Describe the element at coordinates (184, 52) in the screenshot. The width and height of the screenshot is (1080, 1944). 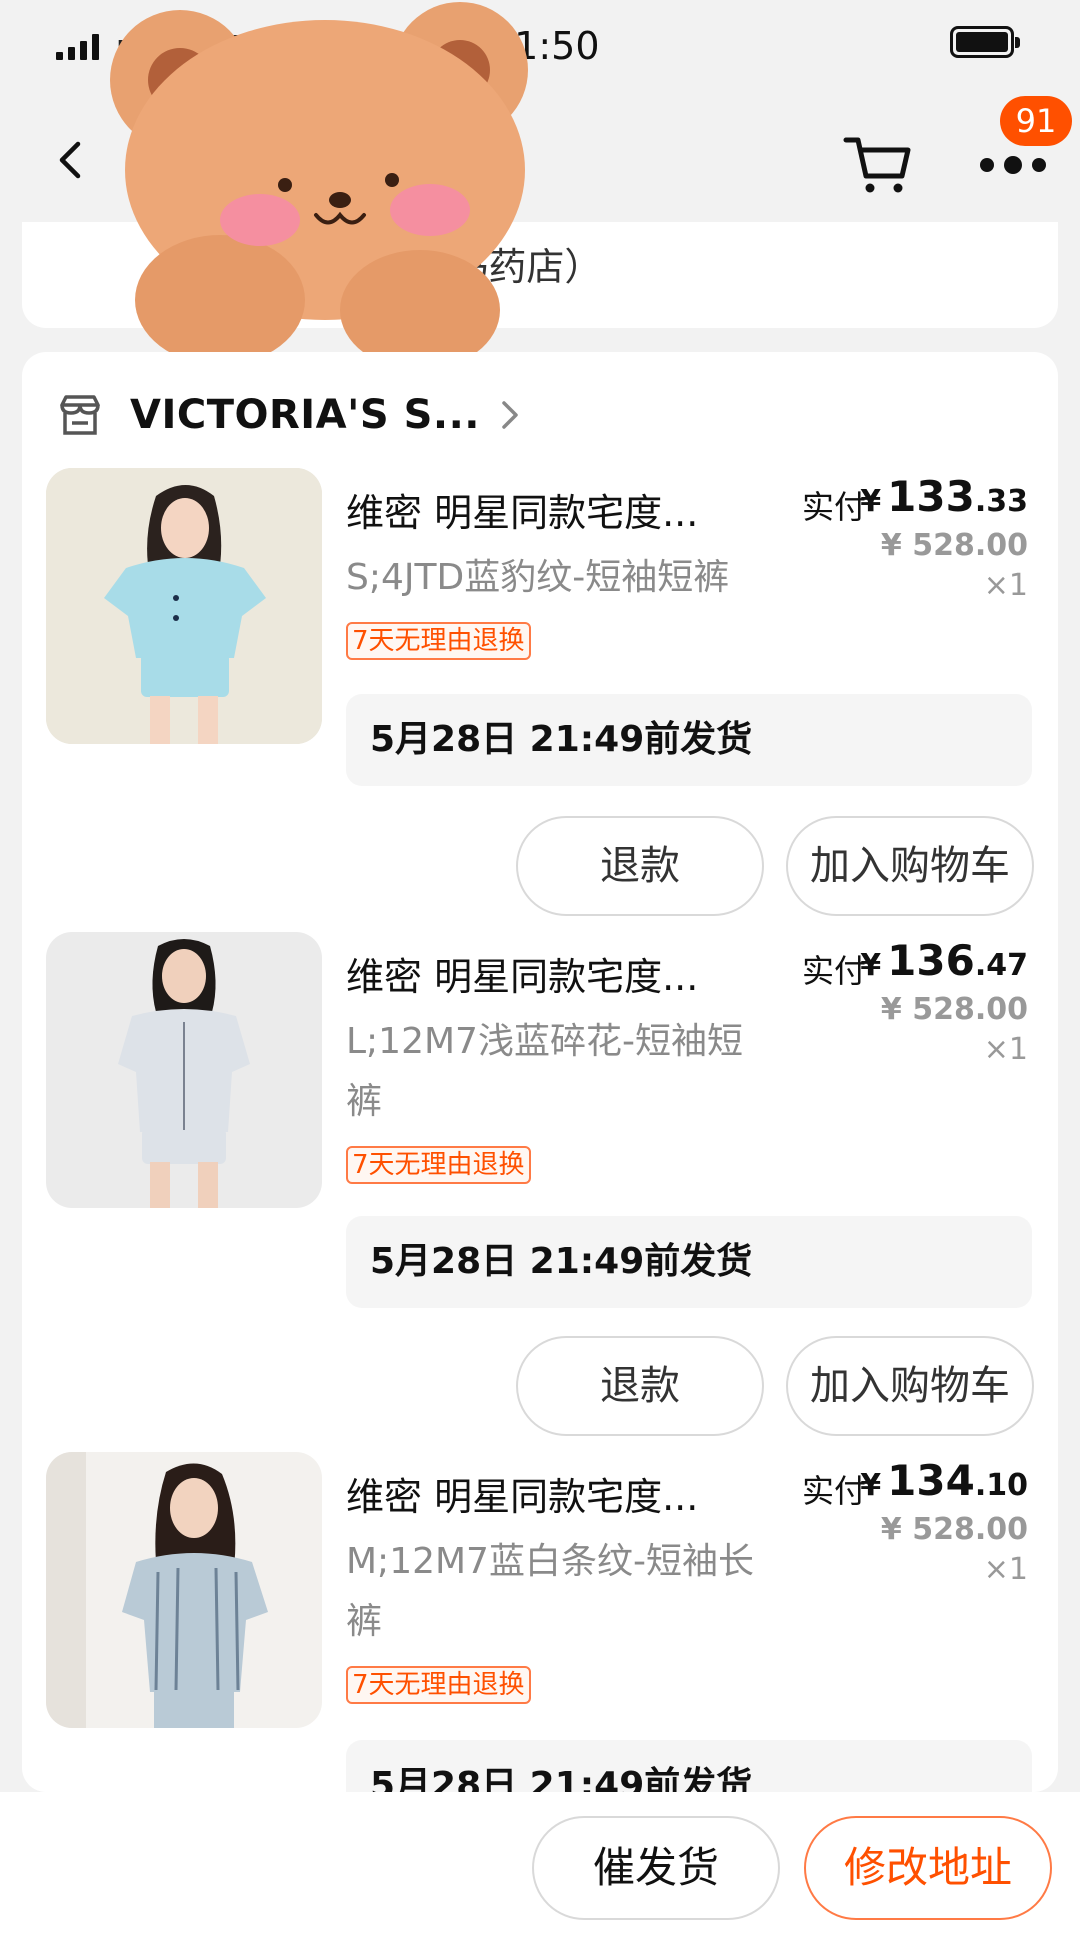
I see `carrier-label: 中国联通` at that location.